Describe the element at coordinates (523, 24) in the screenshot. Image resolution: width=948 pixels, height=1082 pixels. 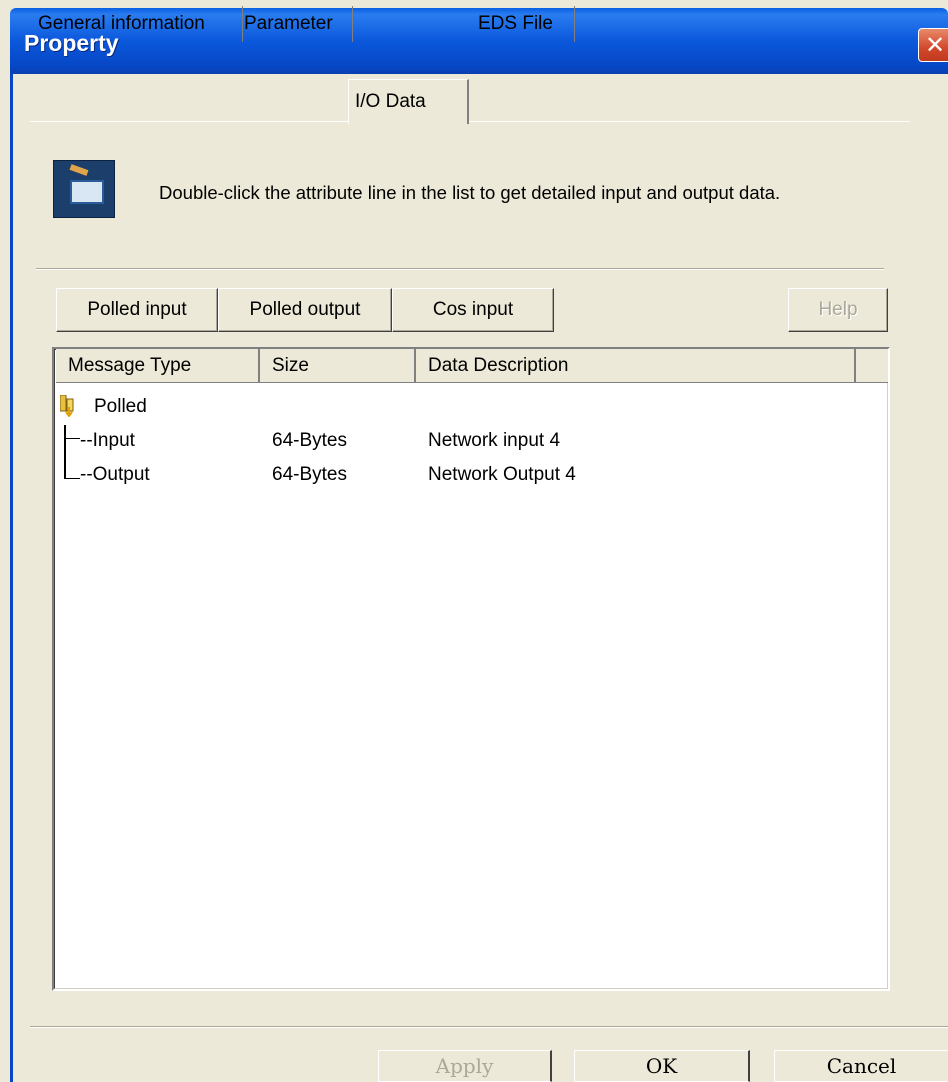
I see `tab-eds-file: EDS File` at that location.